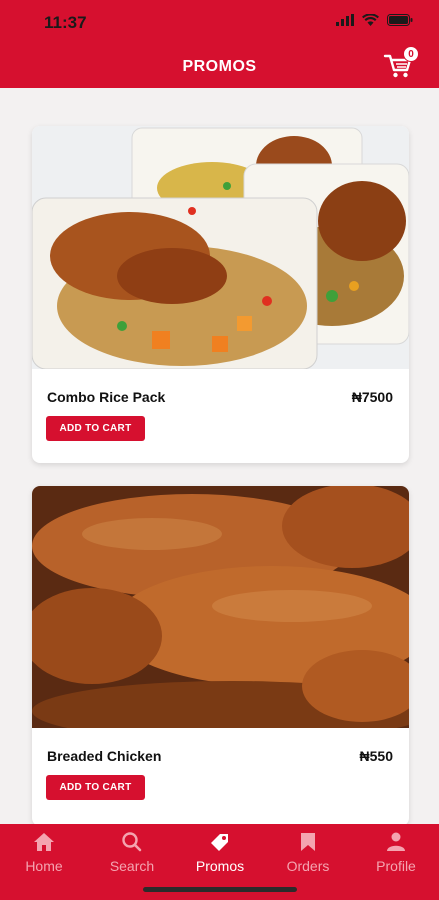 Image resolution: width=439 pixels, height=900 pixels. What do you see at coordinates (308, 842) in the screenshot?
I see `bookmark-icon` at bounding box center [308, 842].